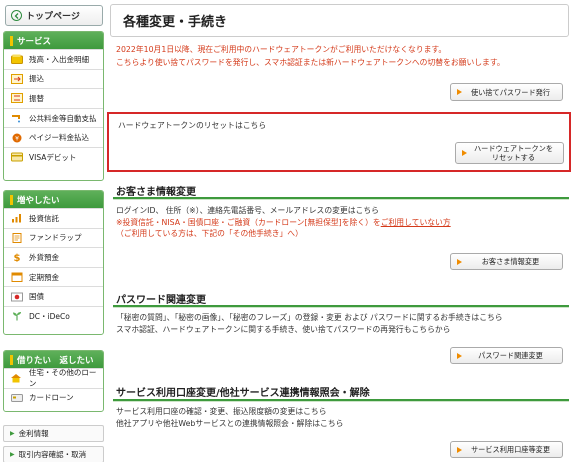 This screenshot has width=573, height=462. I want to click on sidebar-item-foreign-deposit: $ 外貨預金, so click(53, 257).